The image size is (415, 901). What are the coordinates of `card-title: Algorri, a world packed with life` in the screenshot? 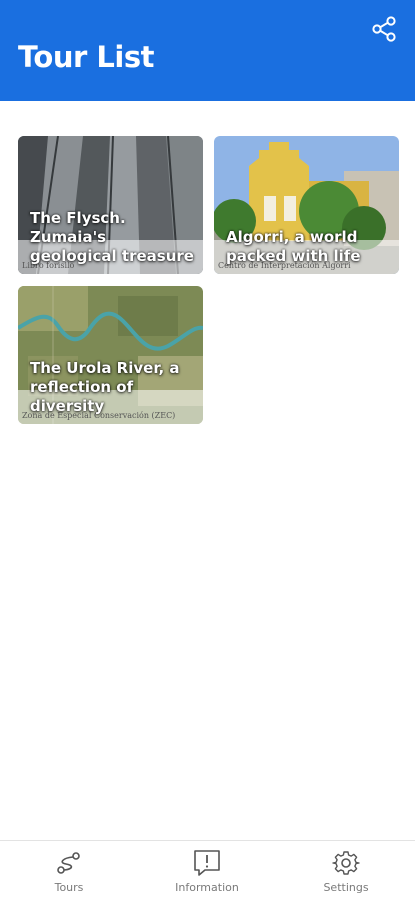 It's located at (293, 246).